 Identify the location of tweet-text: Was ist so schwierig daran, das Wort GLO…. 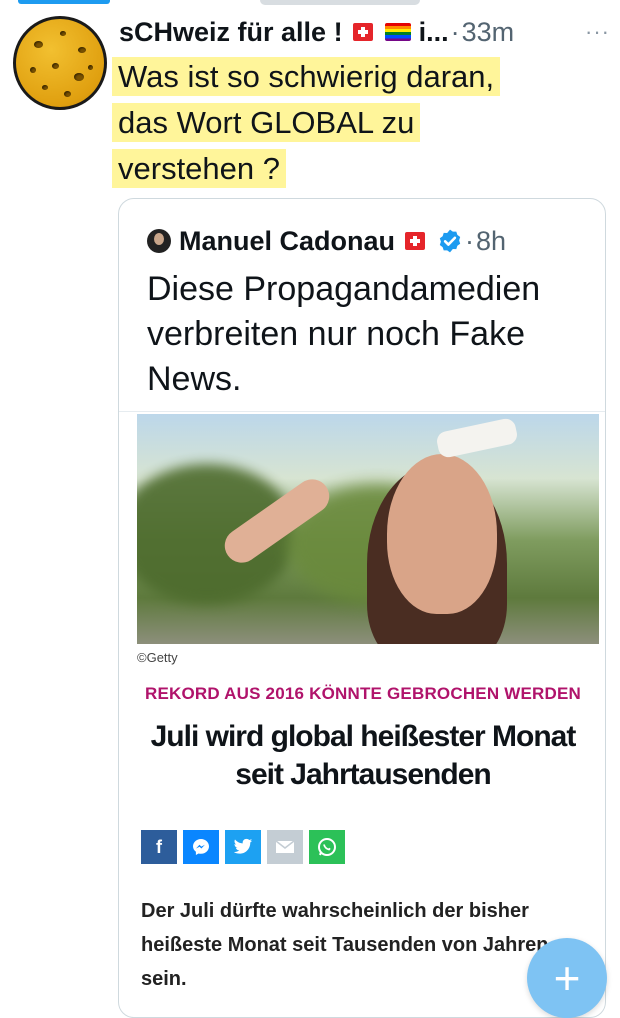
(347, 123).